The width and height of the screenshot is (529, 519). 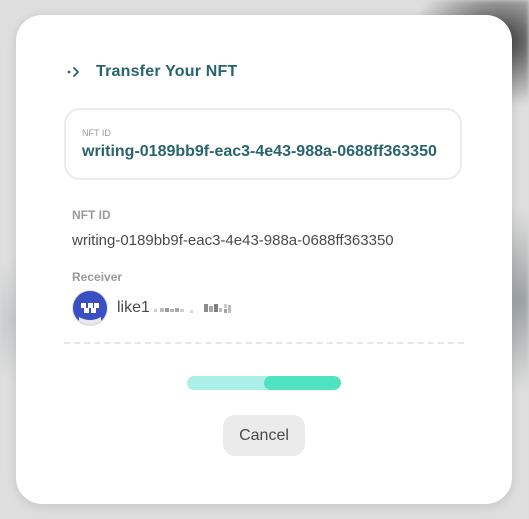 I want to click on identicon-avatar, so click(x=90, y=308).